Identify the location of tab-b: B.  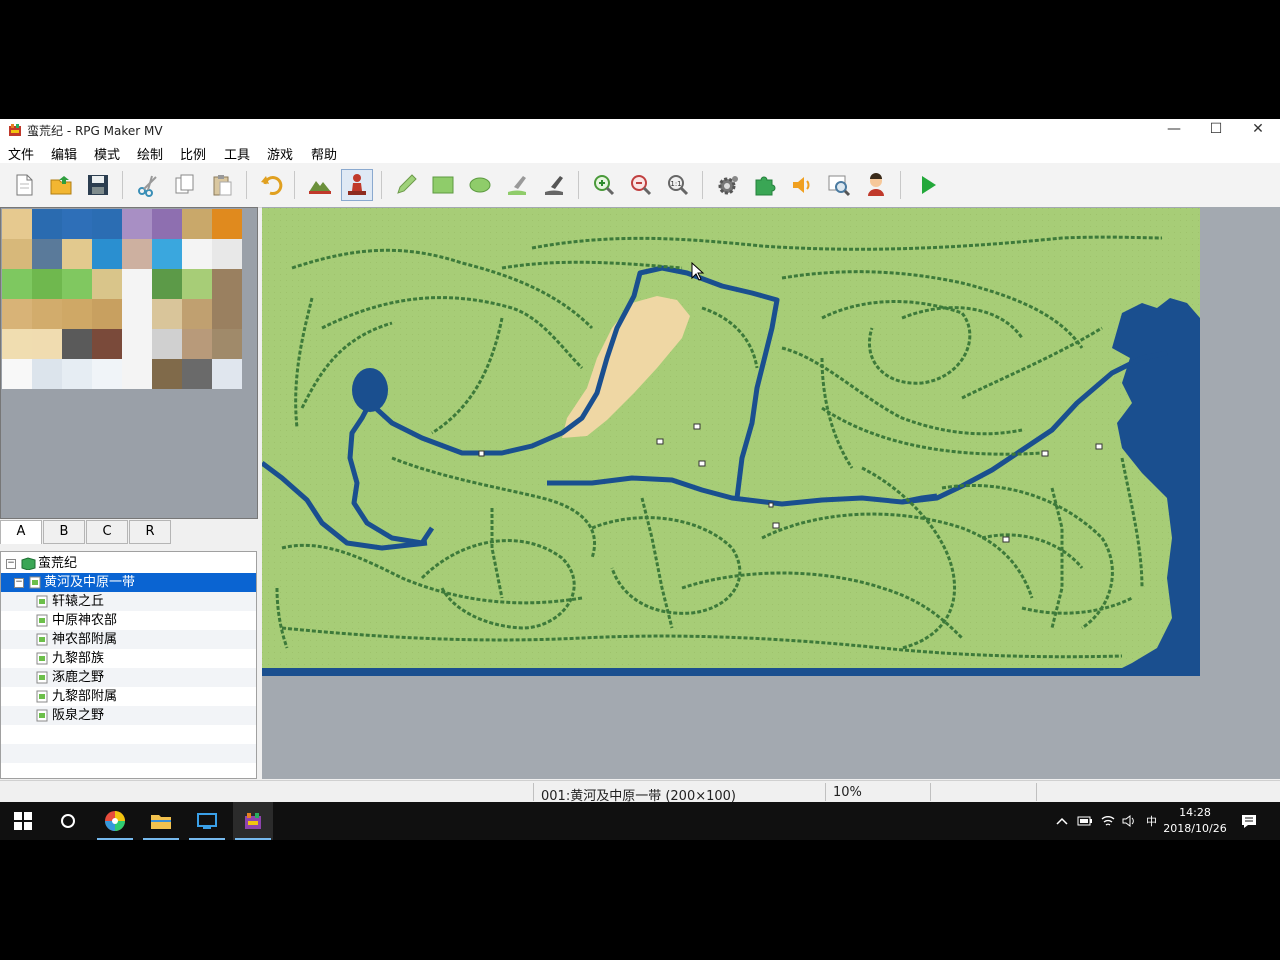
(64, 532).